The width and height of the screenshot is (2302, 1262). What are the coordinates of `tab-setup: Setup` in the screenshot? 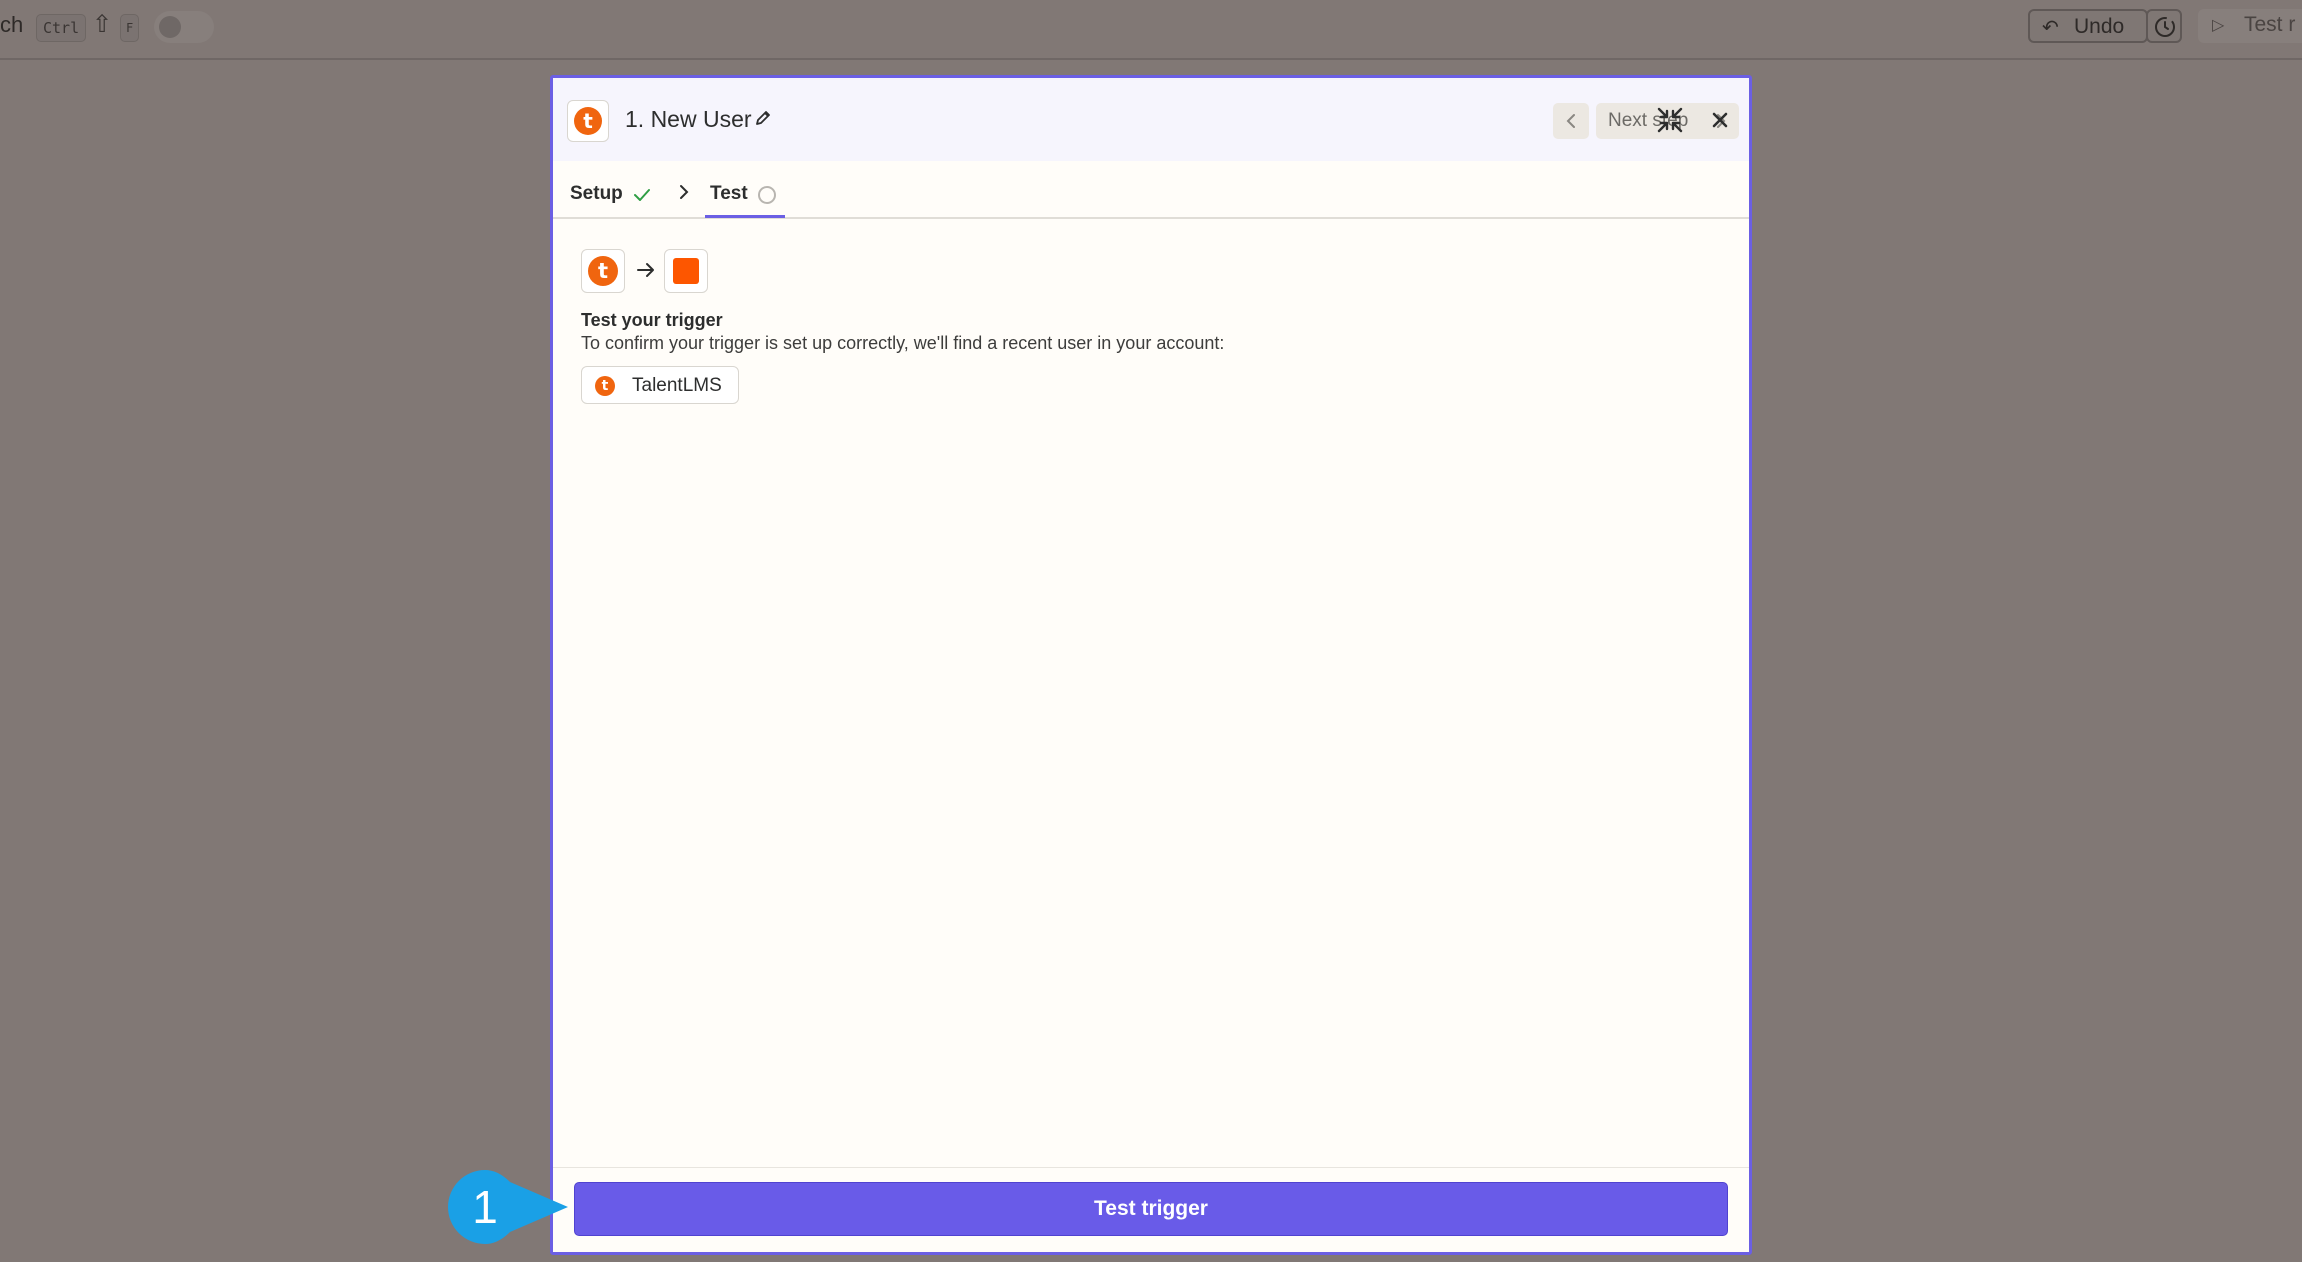 It's located at (596, 194).